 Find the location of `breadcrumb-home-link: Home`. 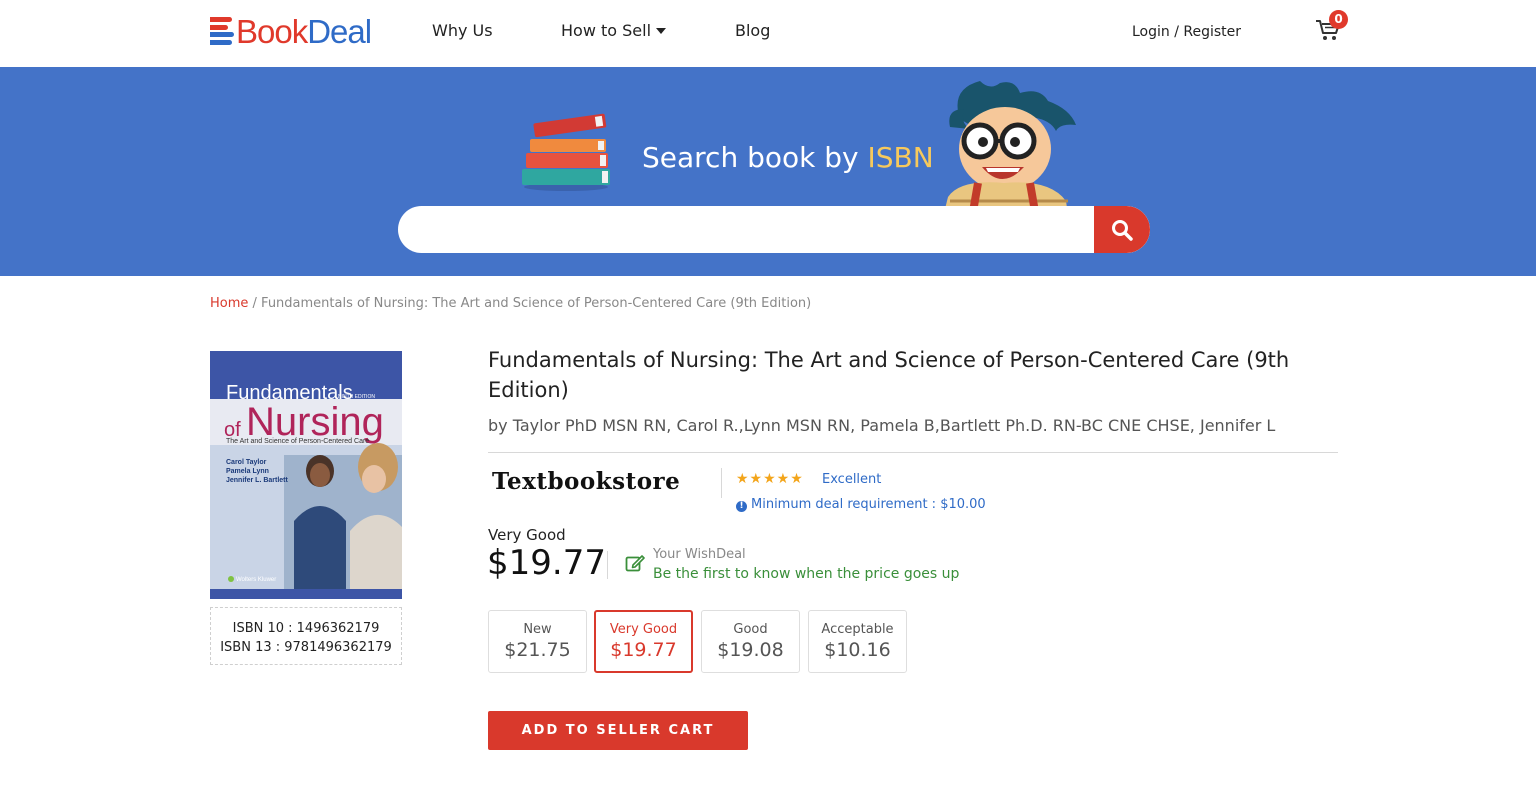

breadcrumb-home-link: Home is located at coordinates (229, 303).